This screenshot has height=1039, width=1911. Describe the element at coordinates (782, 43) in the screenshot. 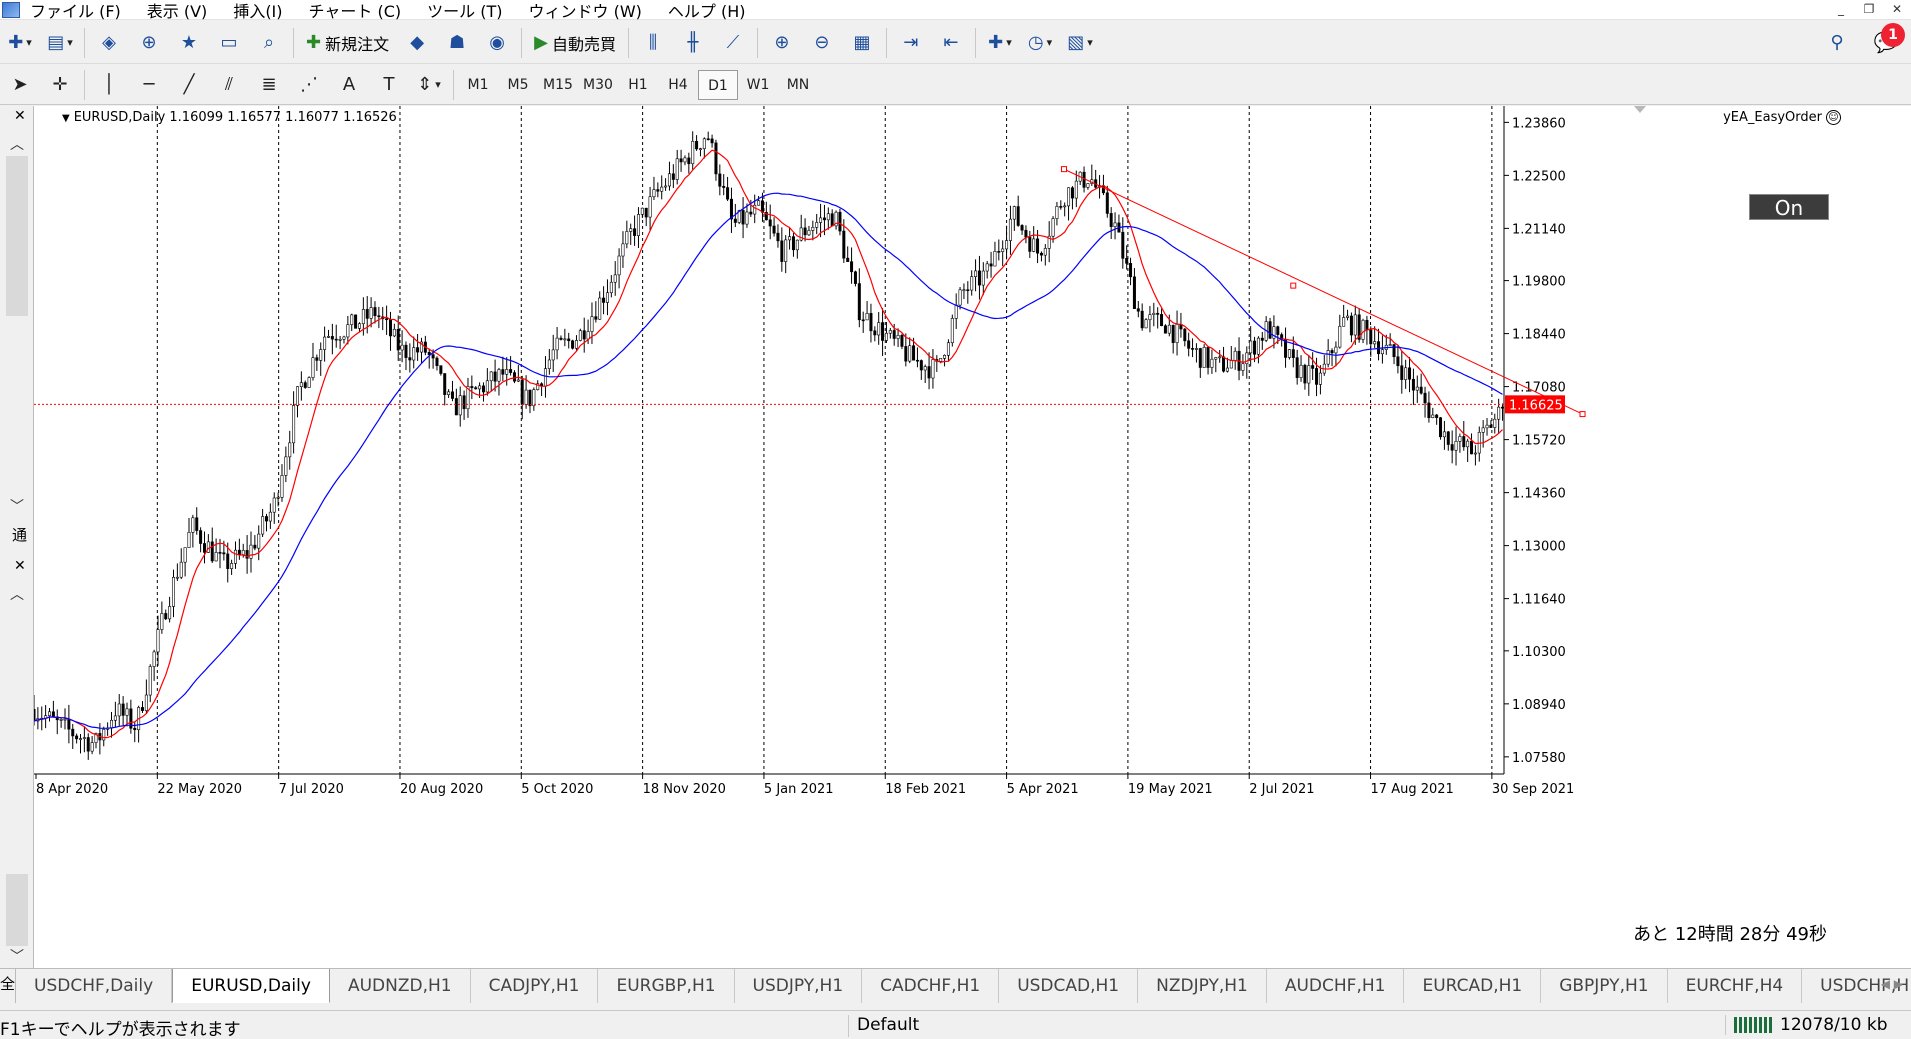

I see `zoom-in-icon: ⊕` at that location.